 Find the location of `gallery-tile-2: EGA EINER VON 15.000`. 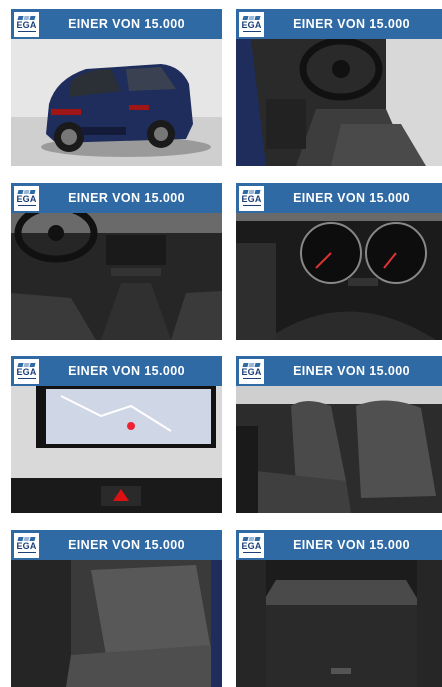

gallery-tile-2: EGA EINER VON 15.000 is located at coordinates (339, 87).